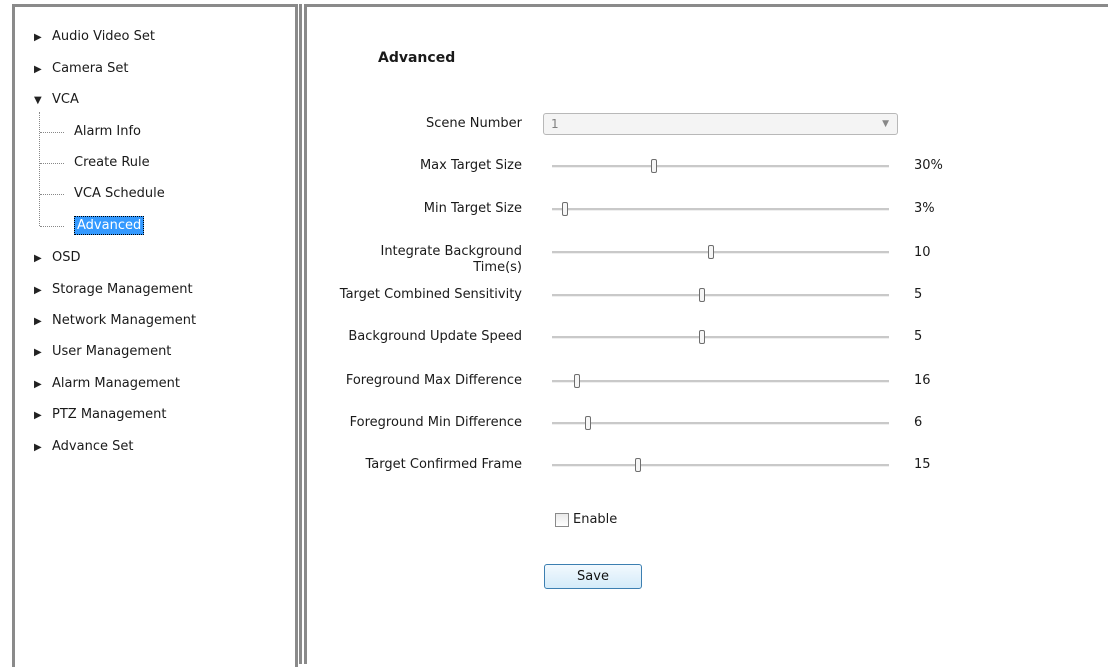  I want to click on integrate-background-label: Integrate Background Time(s), so click(392, 260).